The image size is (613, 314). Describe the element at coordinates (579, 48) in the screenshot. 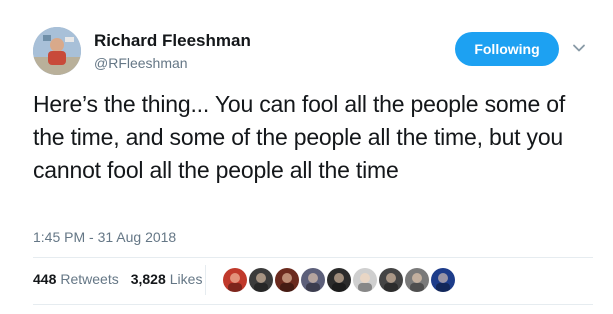

I see `chevron-down-icon` at that location.